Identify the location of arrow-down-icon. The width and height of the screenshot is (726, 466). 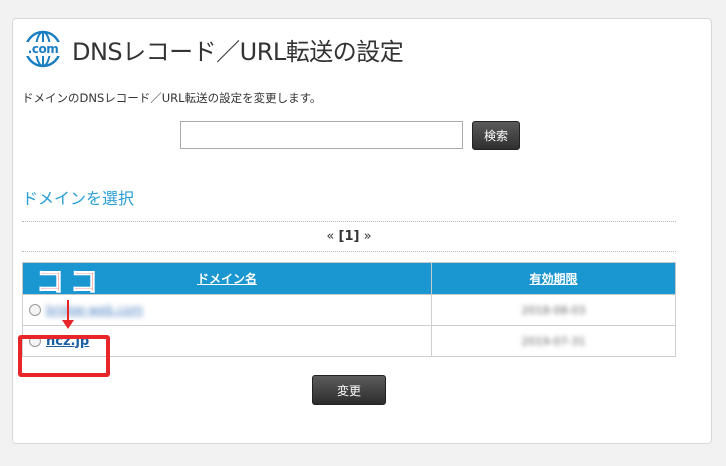
(68, 314).